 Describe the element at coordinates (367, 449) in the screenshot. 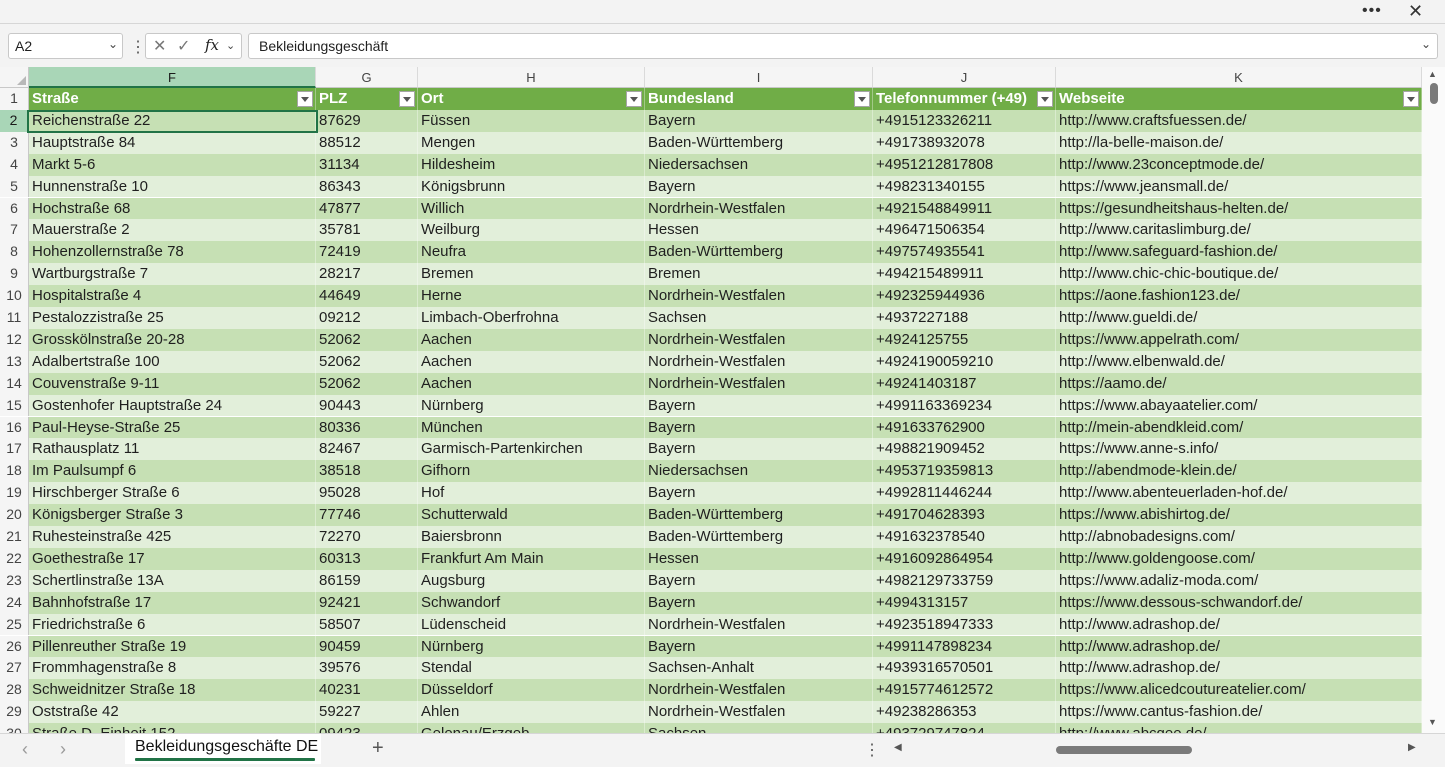

I see `table-cell: 82467` at that location.